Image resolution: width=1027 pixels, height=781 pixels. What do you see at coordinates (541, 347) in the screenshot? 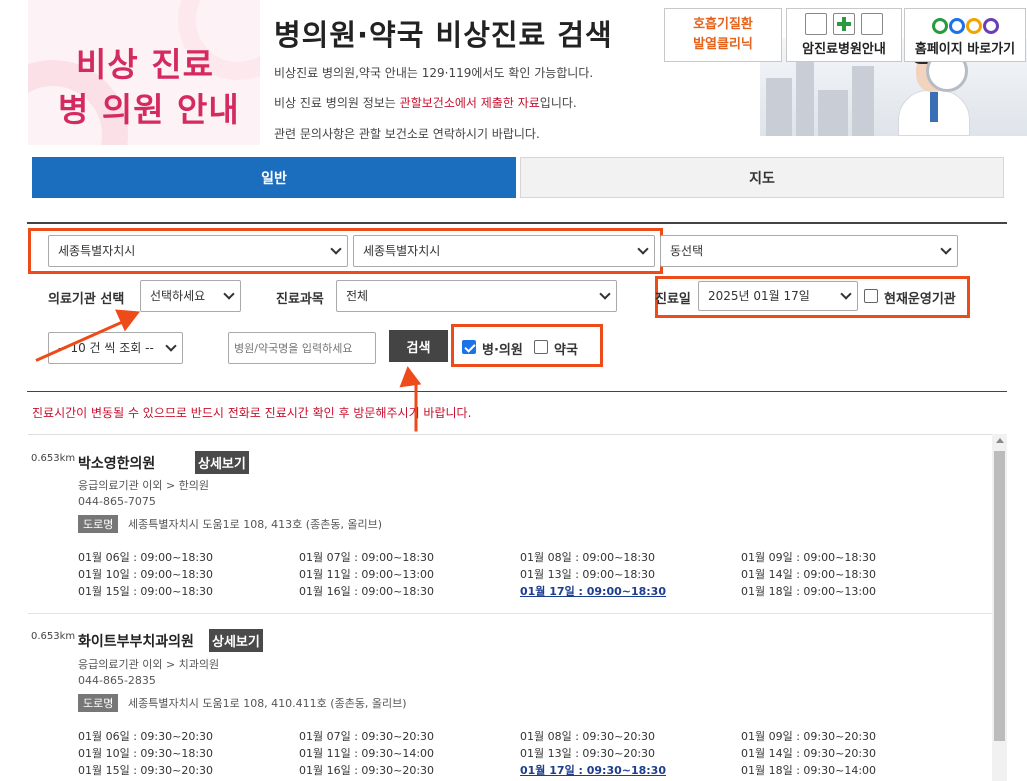
I see `pharmacy-checkbox` at bounding box center [541, 347].